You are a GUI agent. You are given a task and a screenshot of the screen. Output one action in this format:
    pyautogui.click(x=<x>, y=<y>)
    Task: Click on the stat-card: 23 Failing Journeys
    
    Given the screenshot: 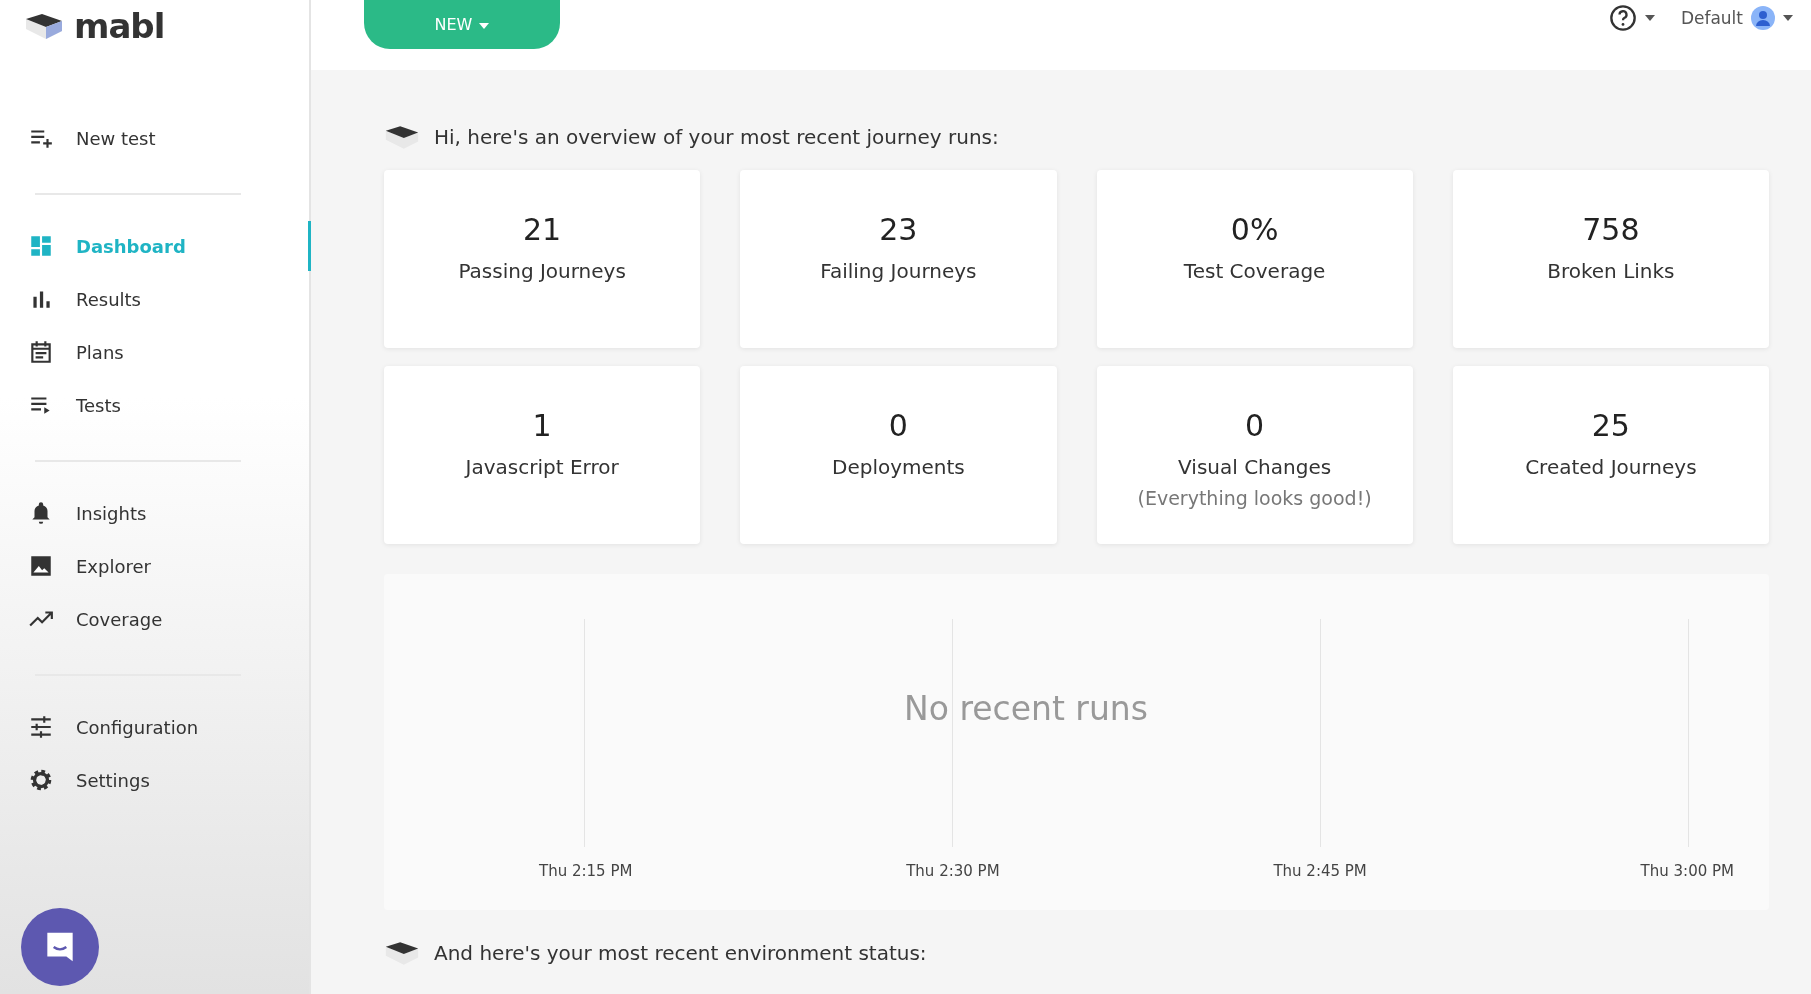 What is the action you would take?
    pyautogui.click(x=898, y=259)
    